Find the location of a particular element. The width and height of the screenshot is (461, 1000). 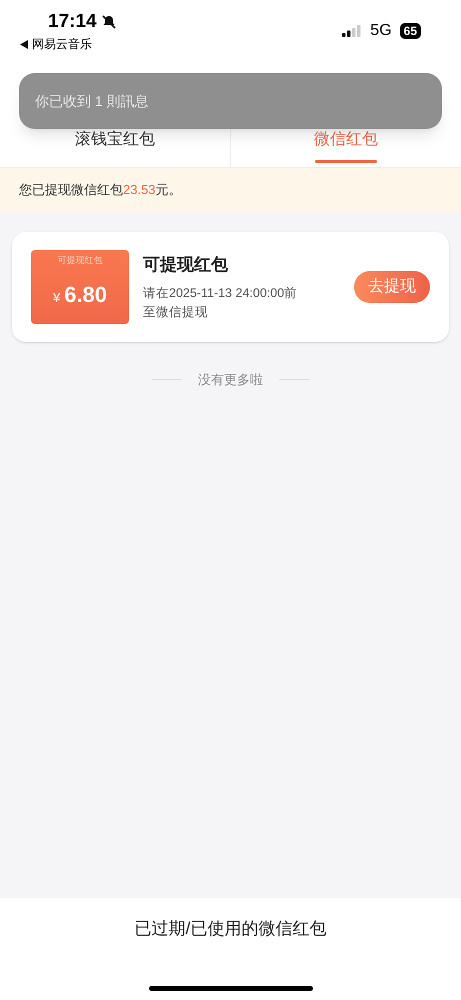

back-app-link: 网易云音乐 is located at coordinates (62, 44).